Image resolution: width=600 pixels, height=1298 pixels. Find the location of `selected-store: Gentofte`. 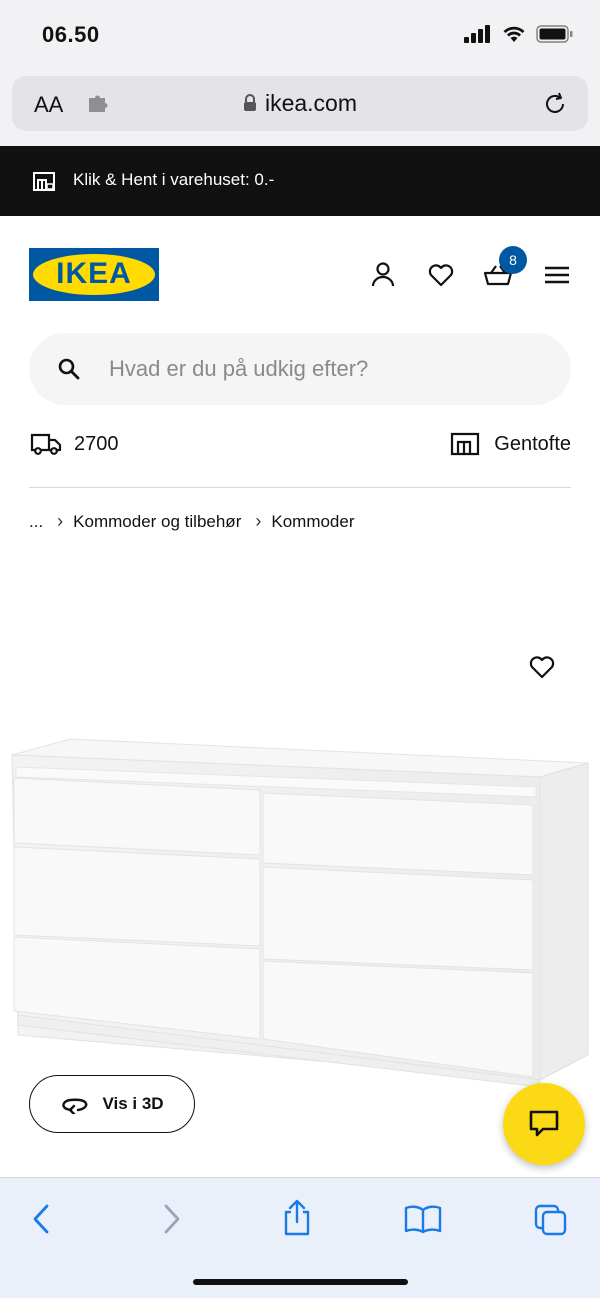

selected-store: Gentofte is located at coordinates (510, 444).